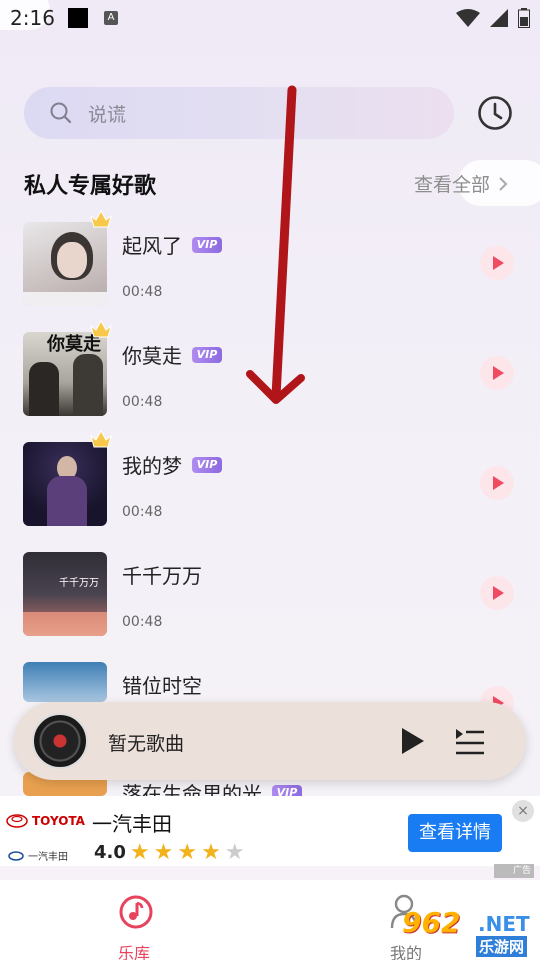  I want to click on song-title: 起风了 VIP, so click(172, 244).